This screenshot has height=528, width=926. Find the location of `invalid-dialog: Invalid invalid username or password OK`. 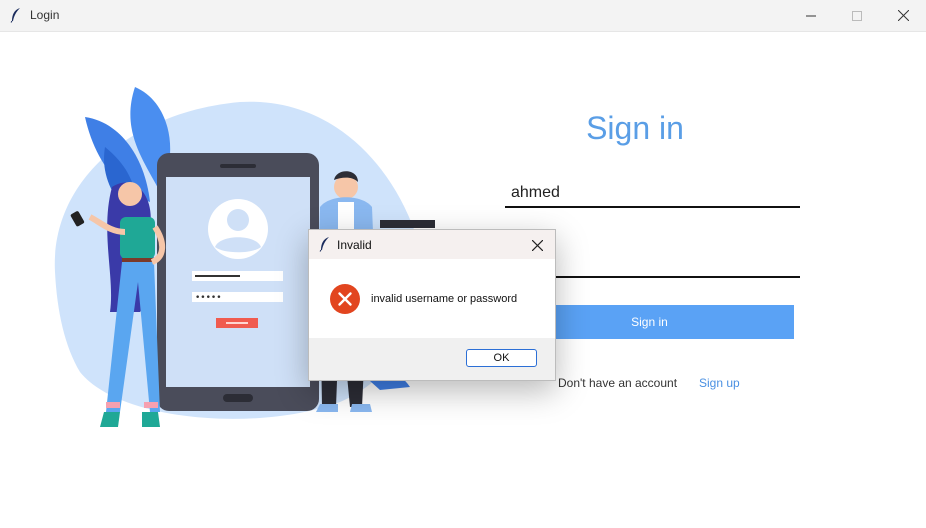

invalid-dialog: Invalid invalid username or password OK is located at coordinates (432, 305).